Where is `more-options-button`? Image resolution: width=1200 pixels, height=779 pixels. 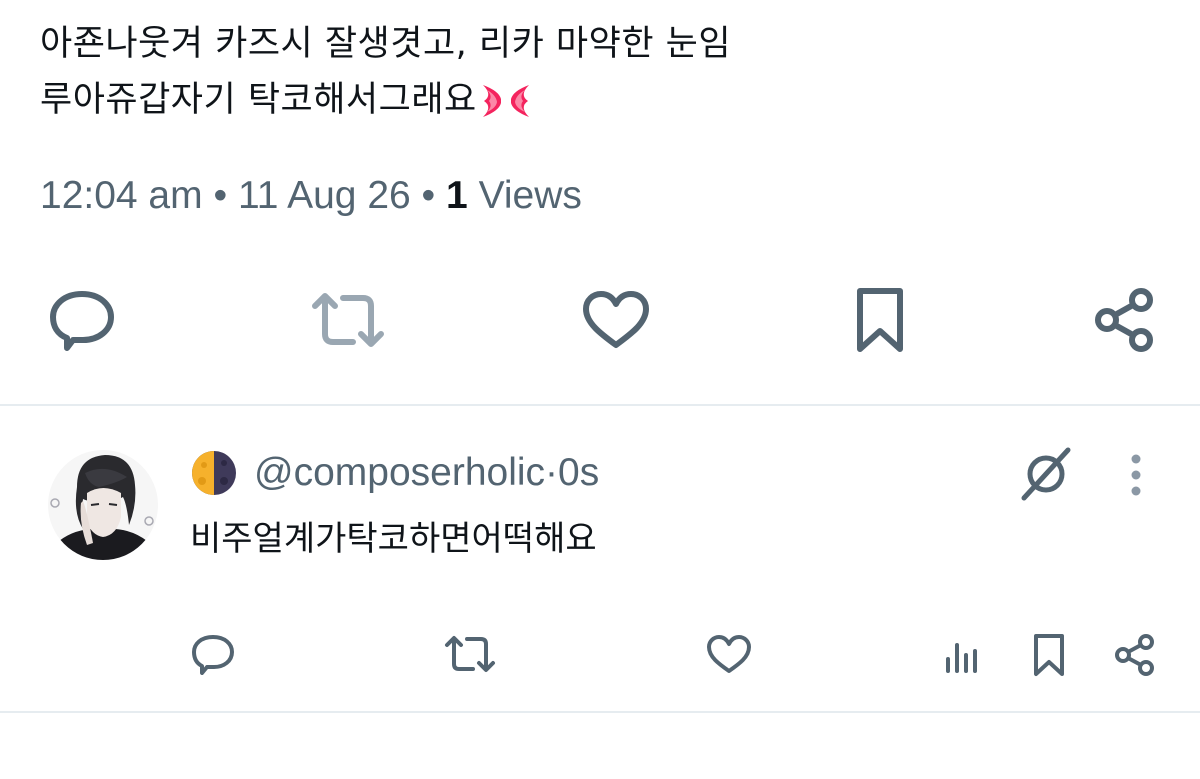
more-options-button is located at coordinates (1136, 475).